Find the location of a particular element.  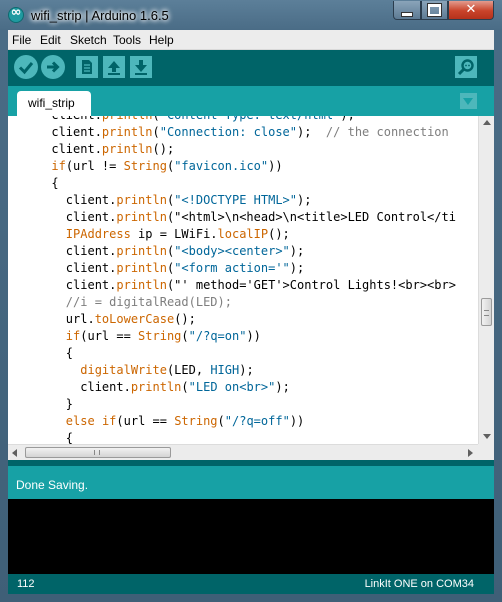

toolbar is located at coordinates (251, 68).